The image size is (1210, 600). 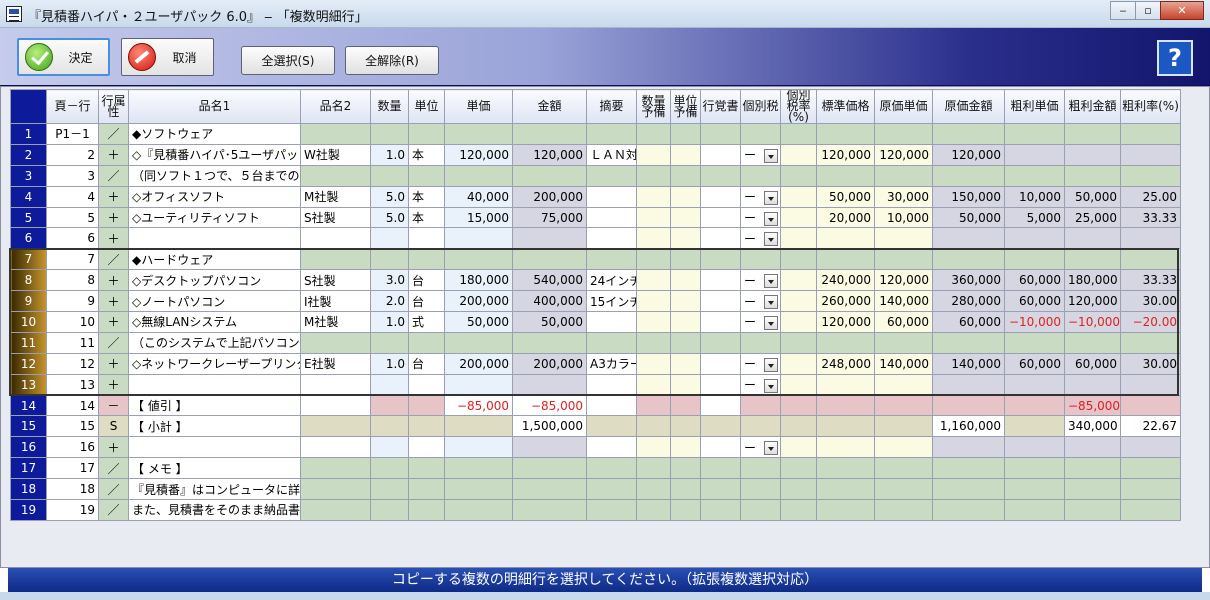 What do you see at coordinates (389, 280) in the screenshot?
I see `cell-qty: 3.0` at bounding box center [389, 280].